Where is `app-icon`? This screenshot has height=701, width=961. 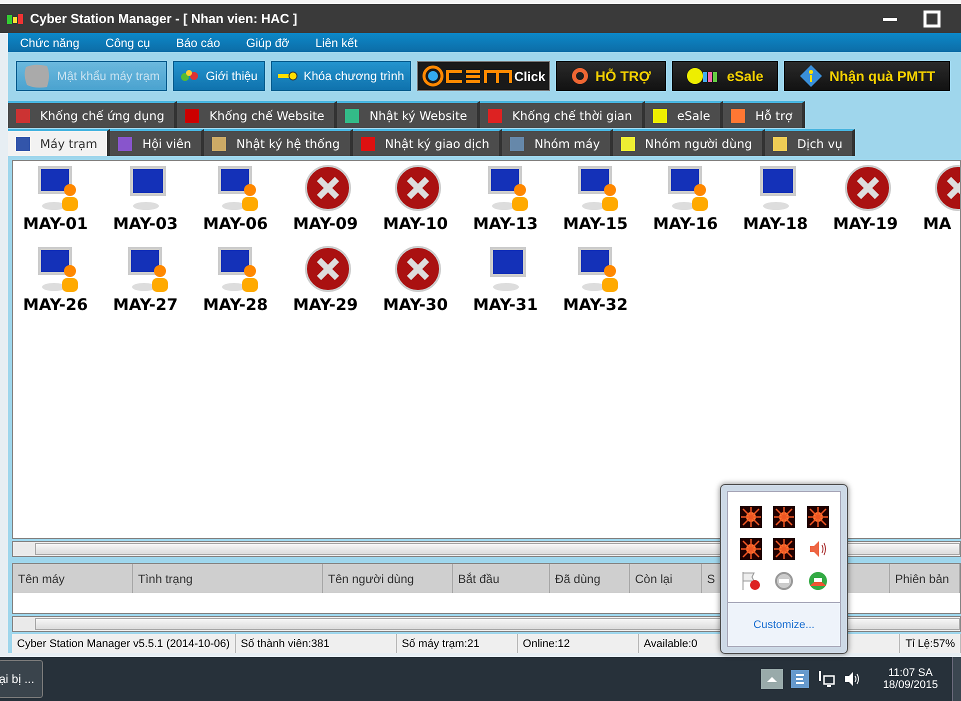 app-icon is located at coordinates (15, 19).